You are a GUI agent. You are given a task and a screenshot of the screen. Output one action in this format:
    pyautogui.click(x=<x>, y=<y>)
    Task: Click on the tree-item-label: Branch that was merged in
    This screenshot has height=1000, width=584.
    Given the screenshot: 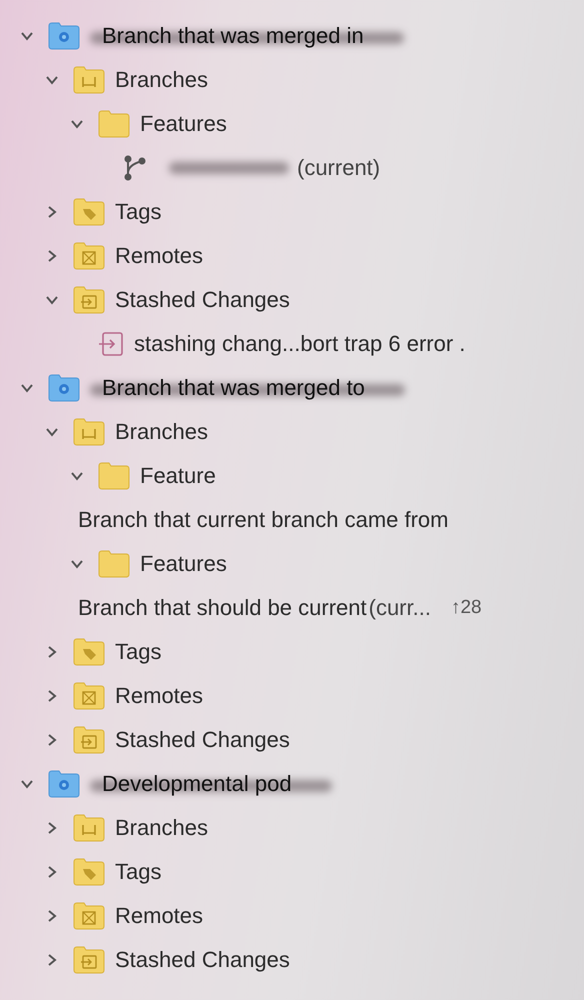 What is the action you would take?
    pyautogui.click(x=233, y=36)
    